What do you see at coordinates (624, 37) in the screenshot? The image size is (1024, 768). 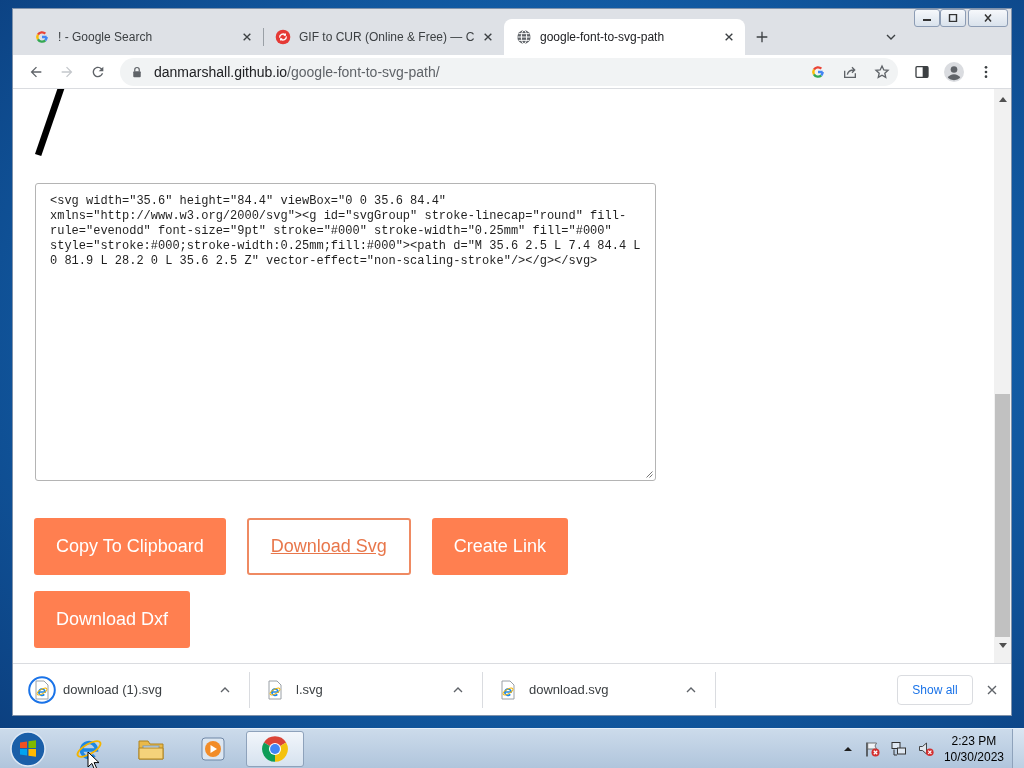 I see `browser-tab: google-font-to-svg-path` at bounding box center [624, 37].